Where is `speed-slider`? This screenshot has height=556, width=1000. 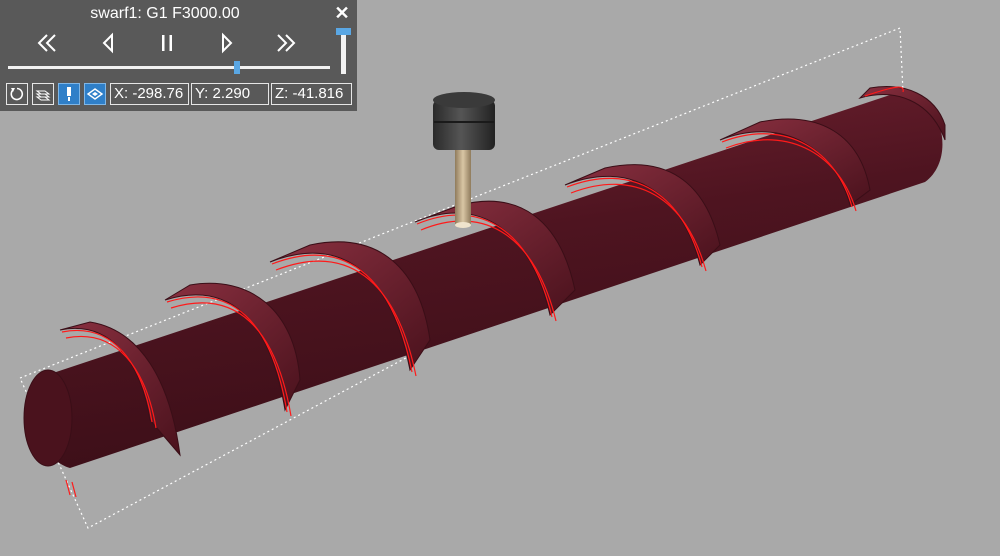 speed-slider is located at coordinates (343, 51).